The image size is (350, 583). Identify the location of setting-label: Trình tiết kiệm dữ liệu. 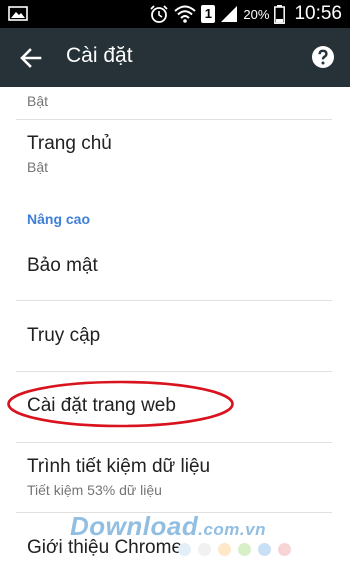
(119, 466).